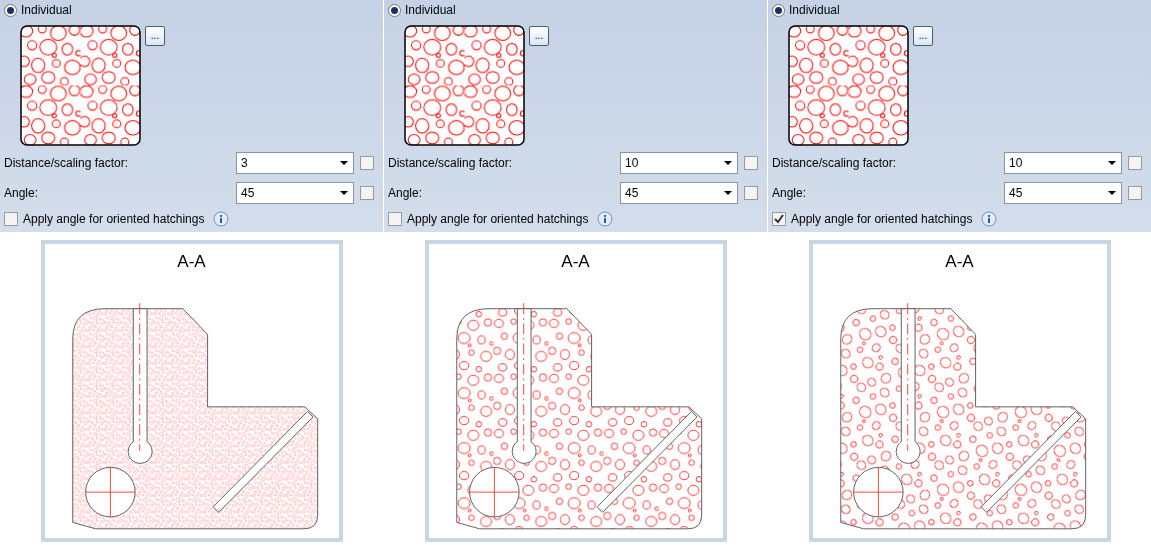 The width and height of the screenshot is (1151, 545). Describe the element at coordinates (295, 163) in the screenshot. I see `dropdown-field: 3` at that location.